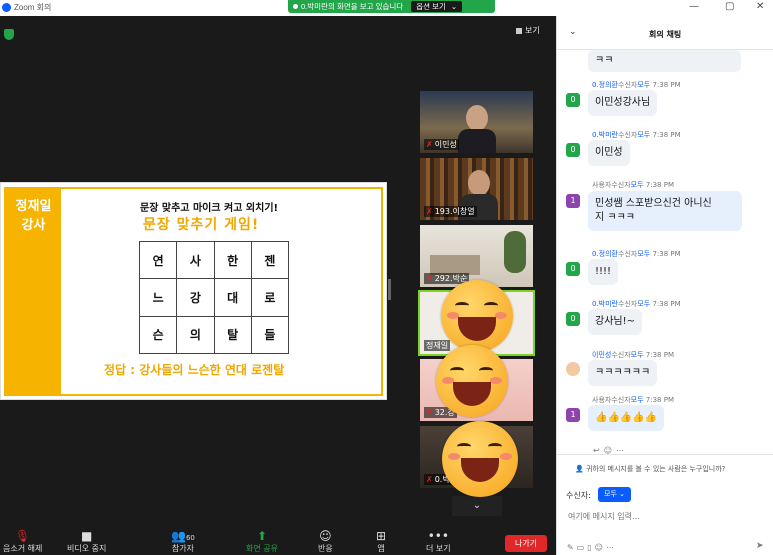 The width and height of the screenshot is (773, 555). I want to click on reactions-button: ☺ 반응, so click(325, 541).